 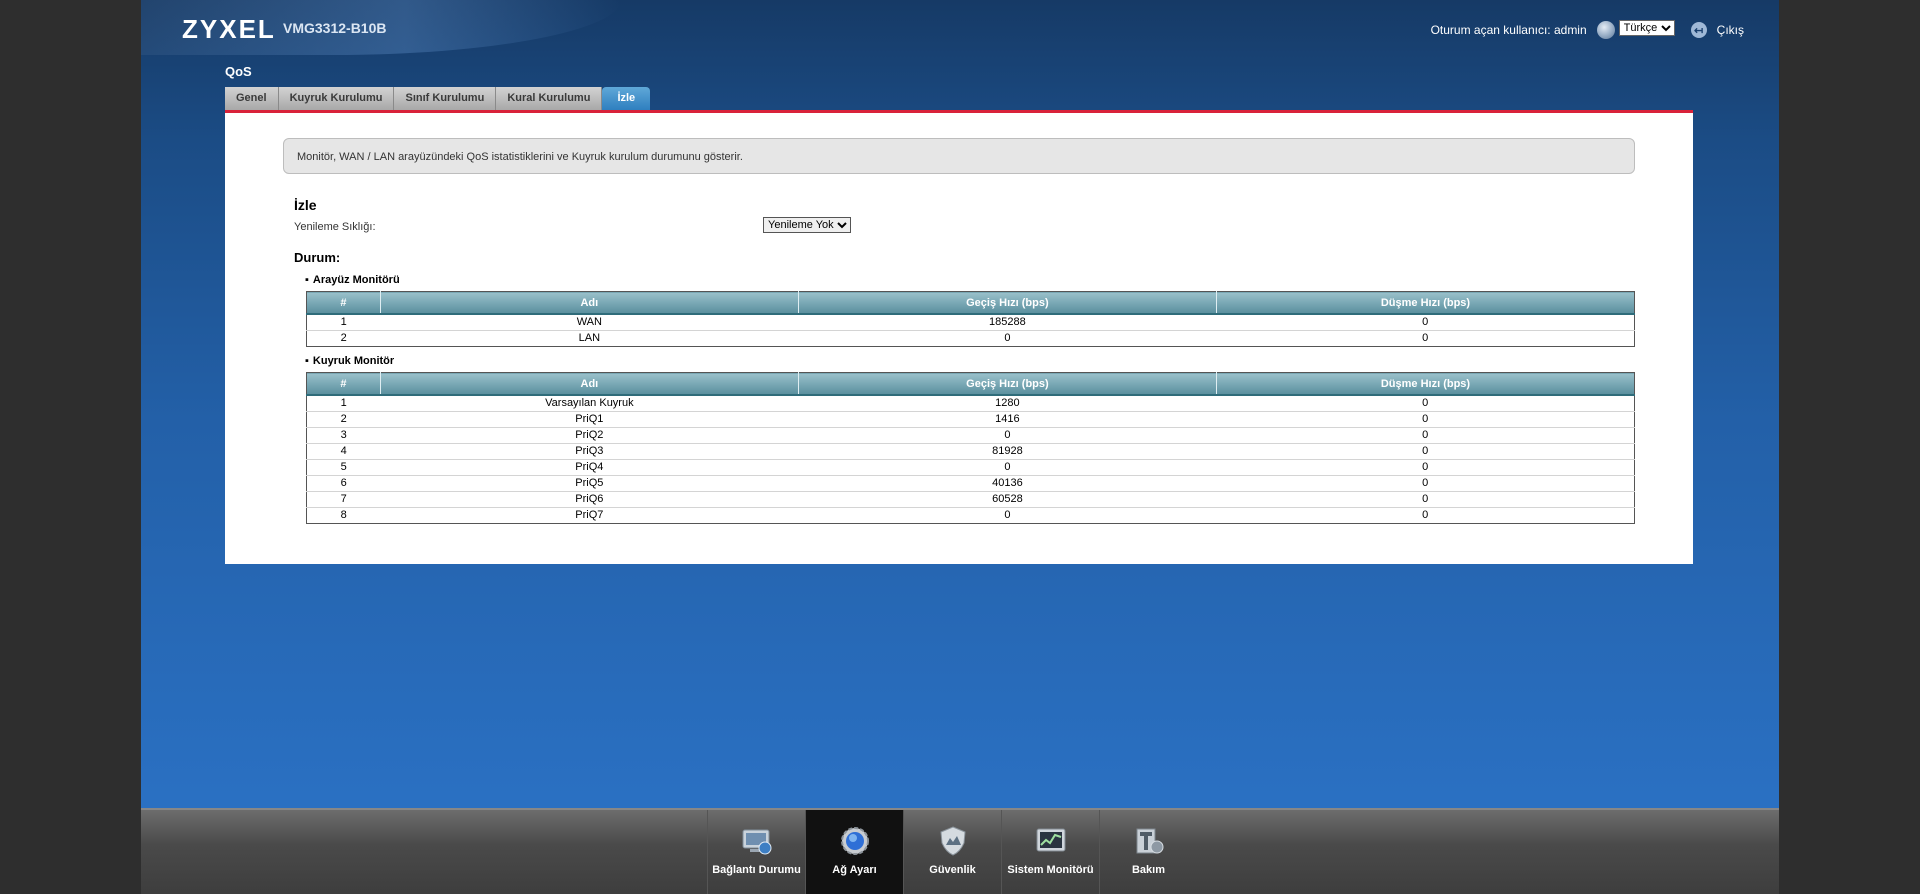 I want to click on queue-row: 1 Varsayılan Kuyruk 1280 0, so click(x=970, y=403).